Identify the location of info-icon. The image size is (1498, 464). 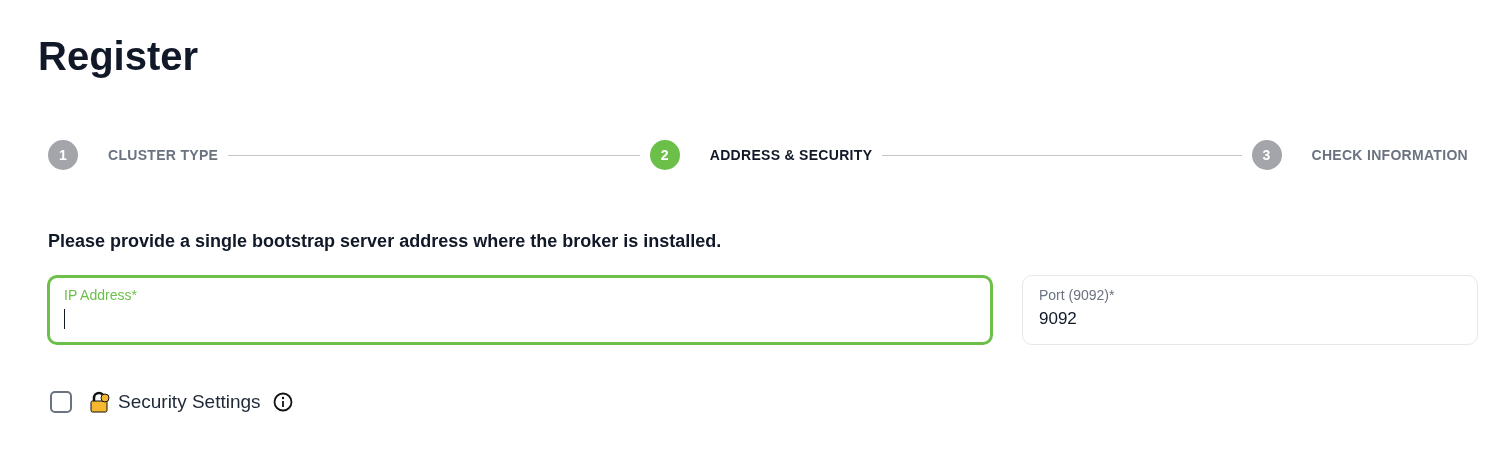
(282, 402).